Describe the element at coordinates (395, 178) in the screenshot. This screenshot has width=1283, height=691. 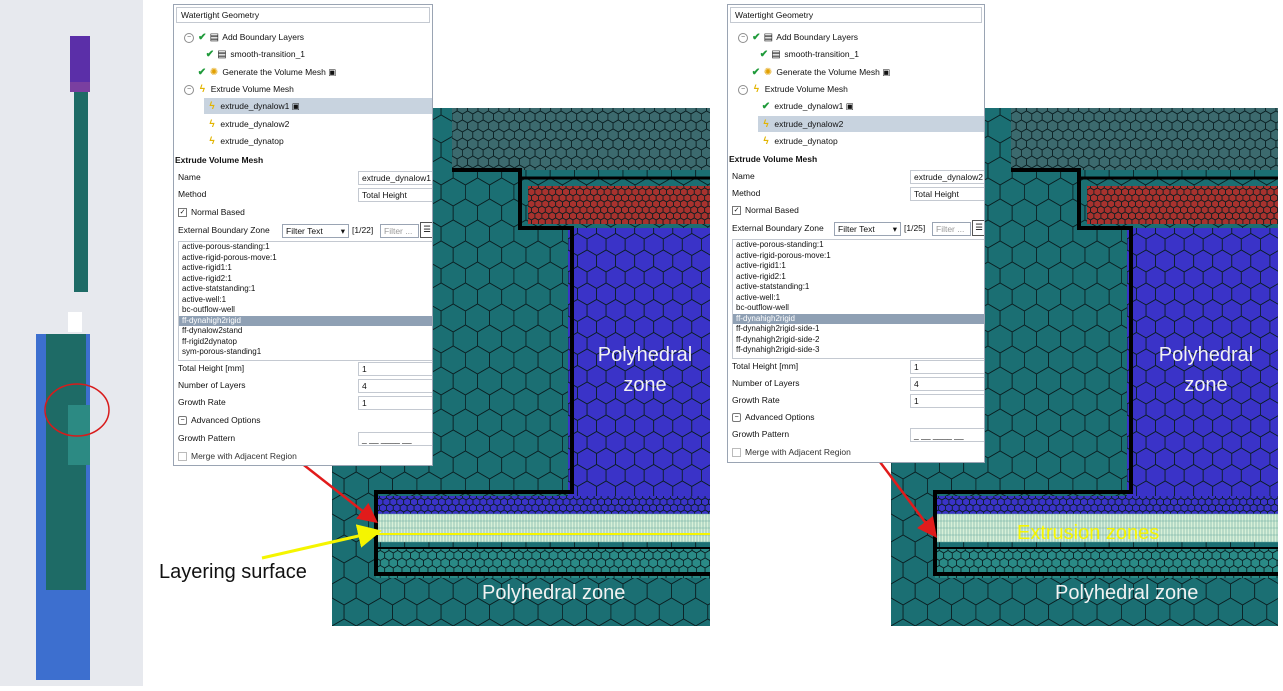
I see `name-field: extrude_dynalow1` at that location.